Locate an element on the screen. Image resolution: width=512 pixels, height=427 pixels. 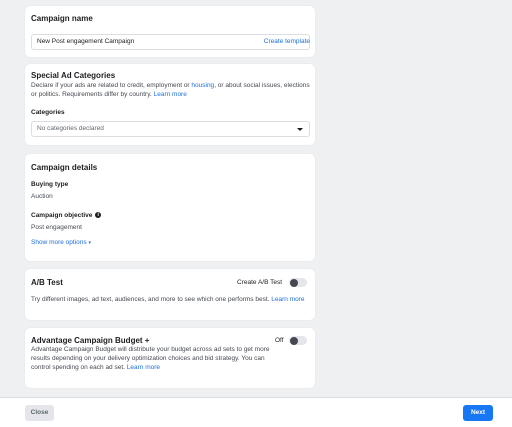
buying-type-value: Auction is located at coordinates (42, 196).